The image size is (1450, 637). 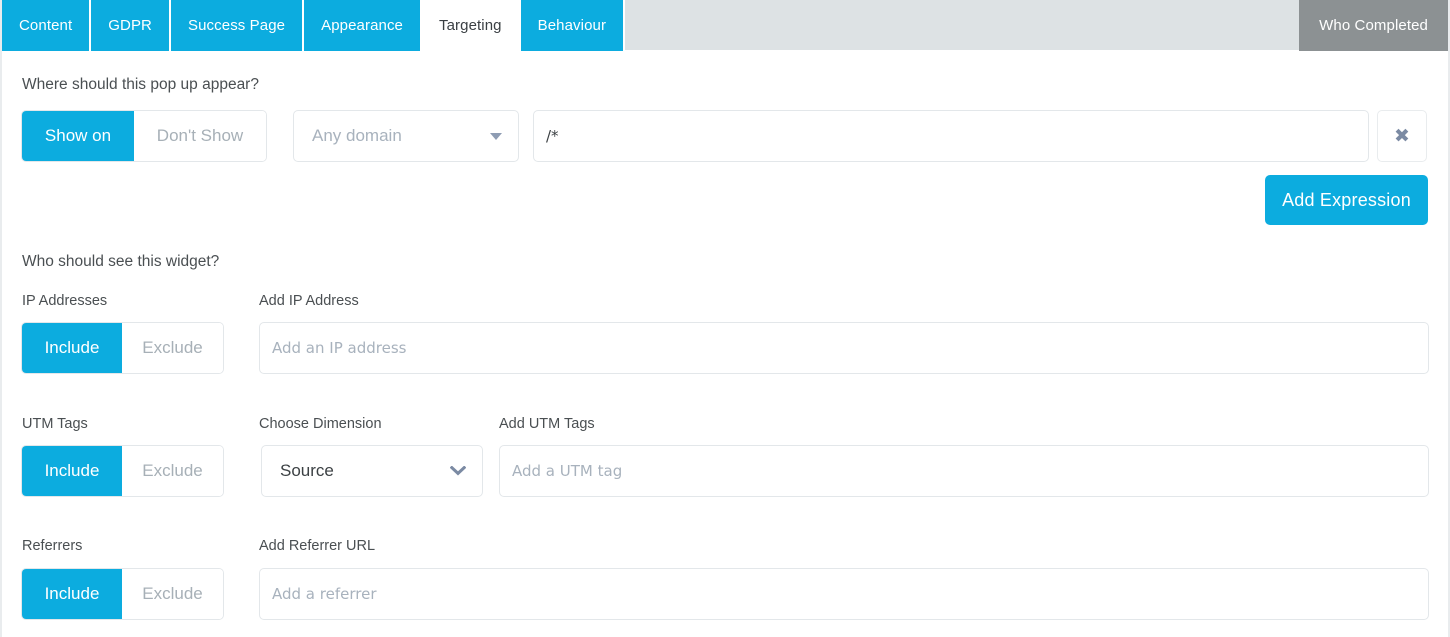 What do you see at coordinates (172, 594) in the screenshot?
I see `referrers-exclude-segment: Exclude` at bounding box center [172, 594].